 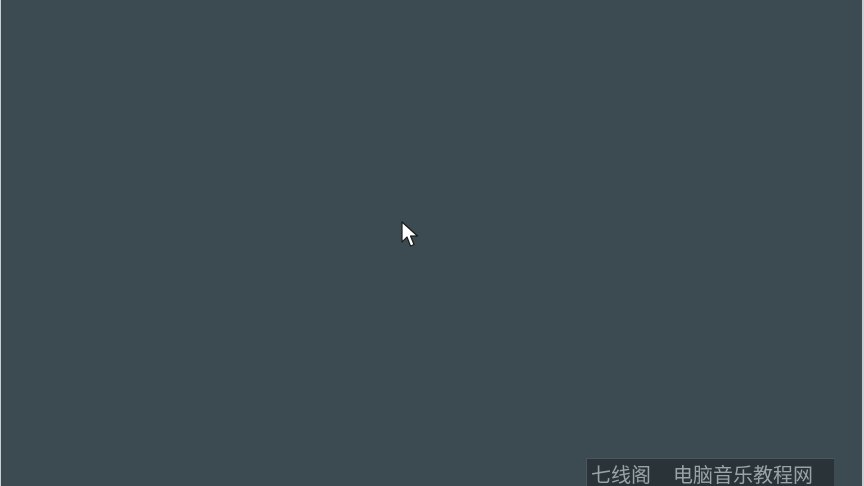 I want to click on watermark-right-text: 电脑音乐教程网, so click(x=743, y=474).